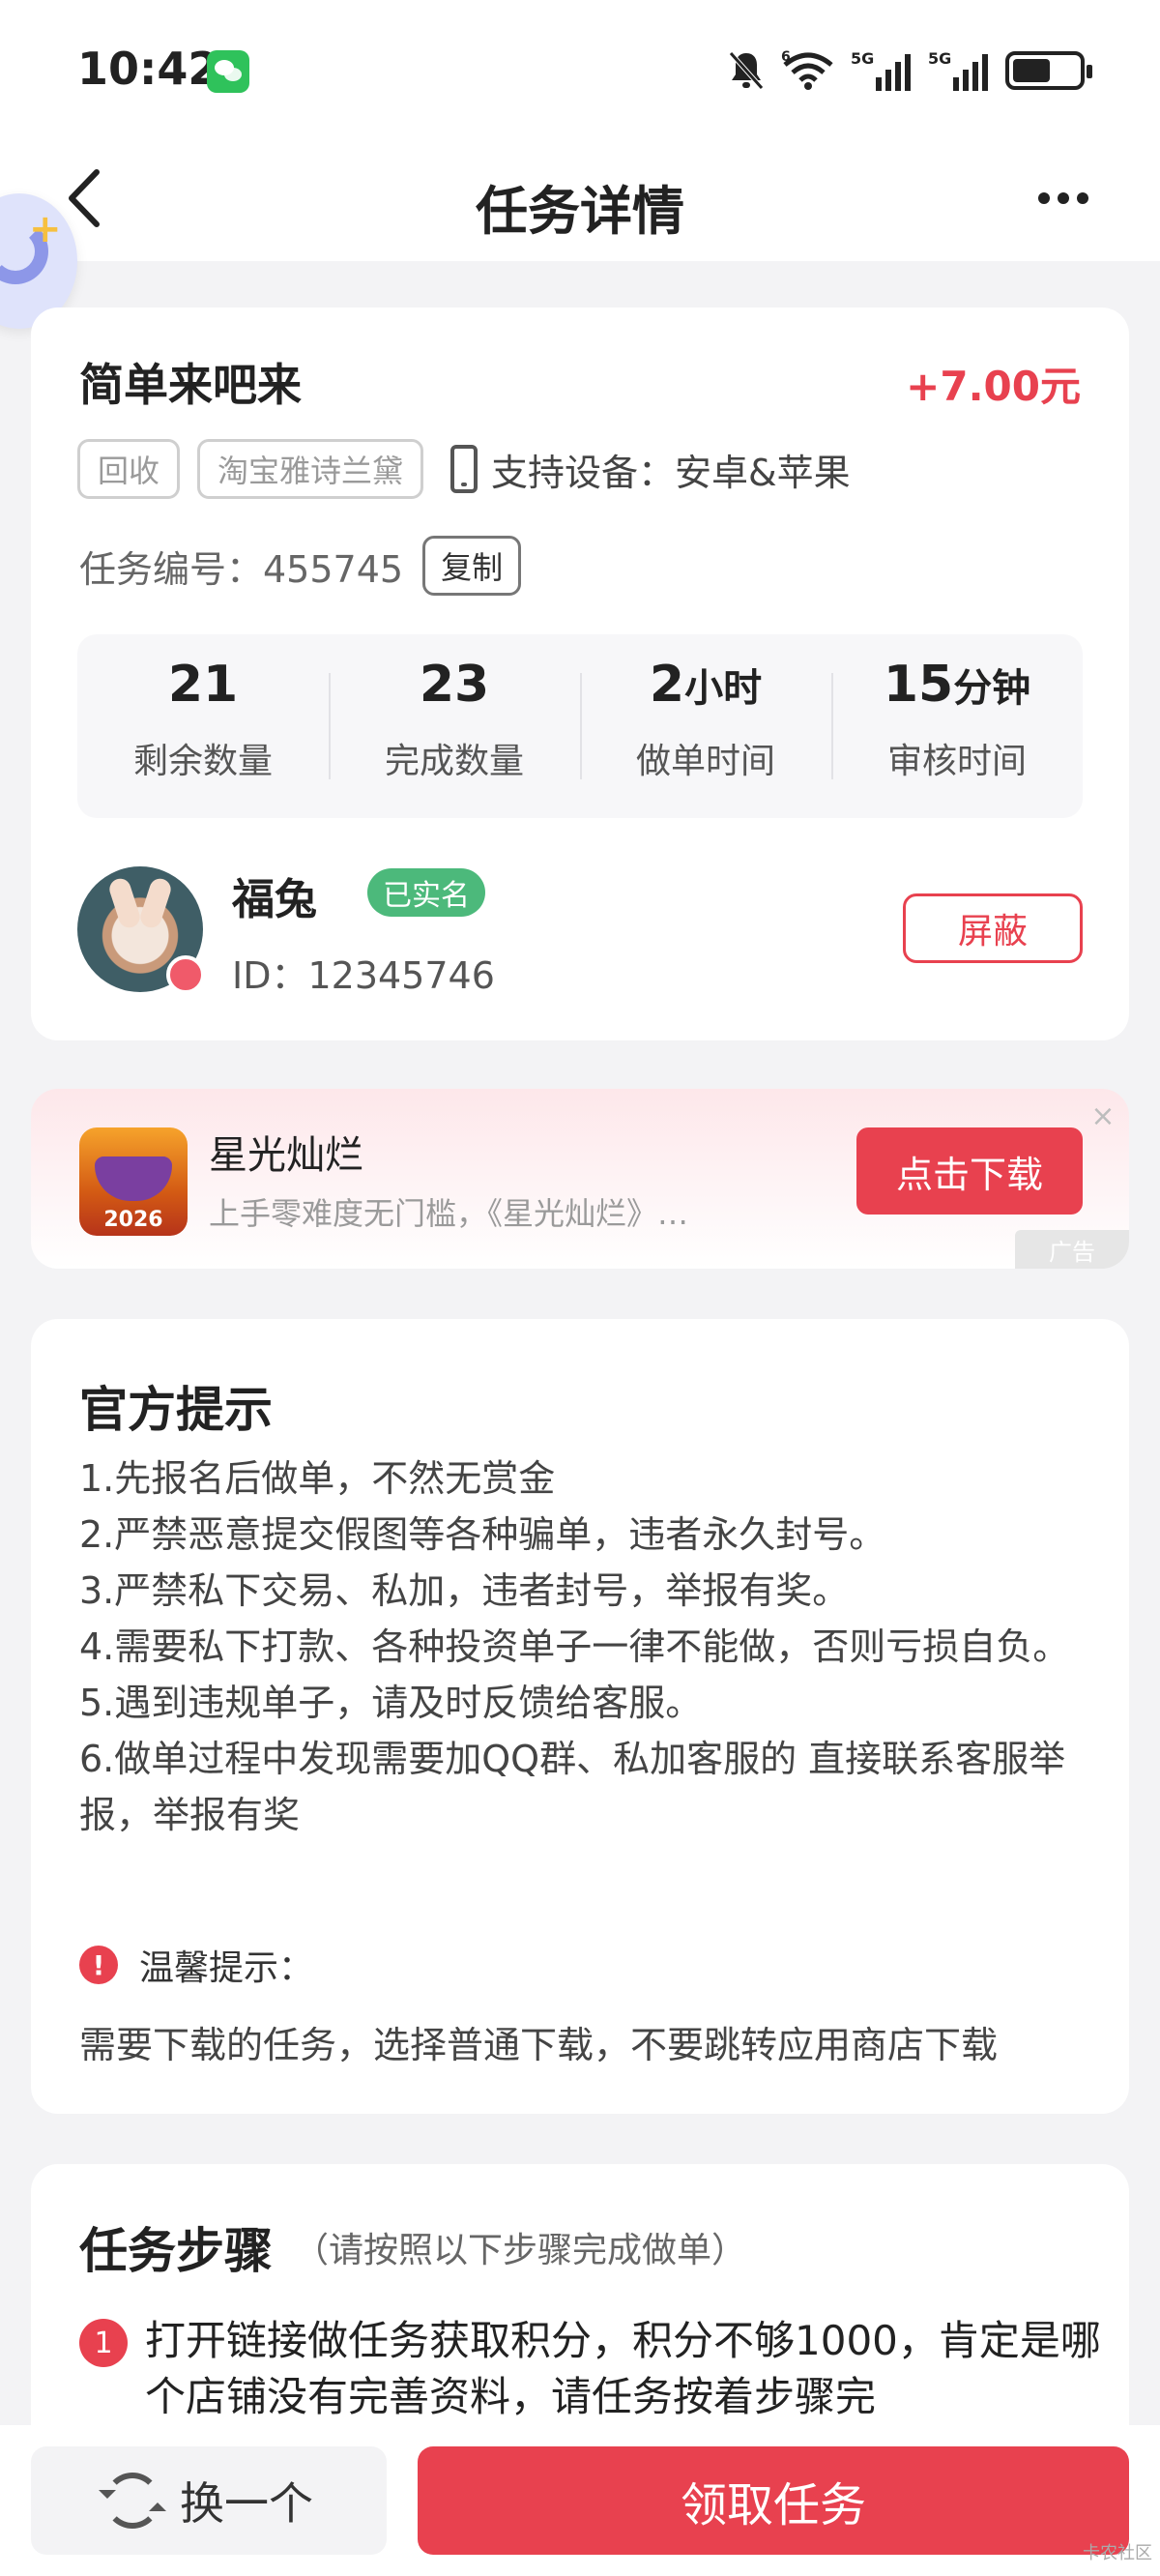  Describe the element at coordinates (786, 57) in the screenshot. I see `wifi-6-label: 6` at that location.